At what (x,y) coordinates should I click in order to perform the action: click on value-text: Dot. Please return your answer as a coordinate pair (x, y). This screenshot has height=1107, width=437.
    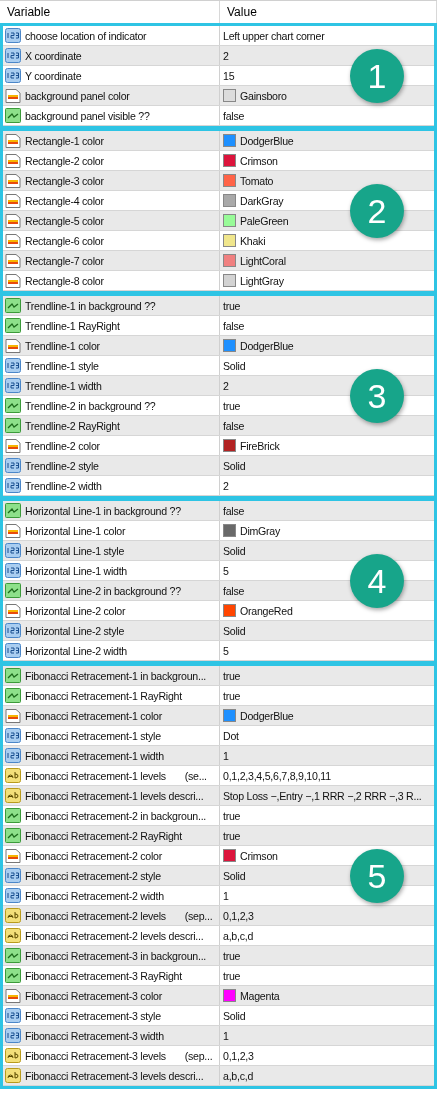
    Looking at the image, I should click on (231, 735).